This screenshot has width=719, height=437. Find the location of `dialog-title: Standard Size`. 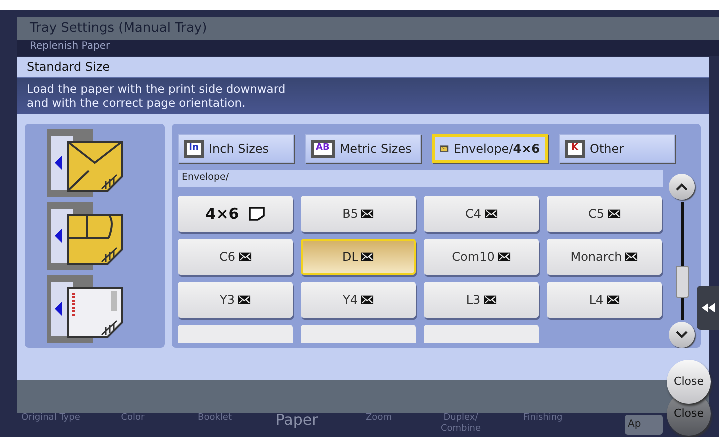

dialog-title: Standard Size is located at coordinates (68, 67).